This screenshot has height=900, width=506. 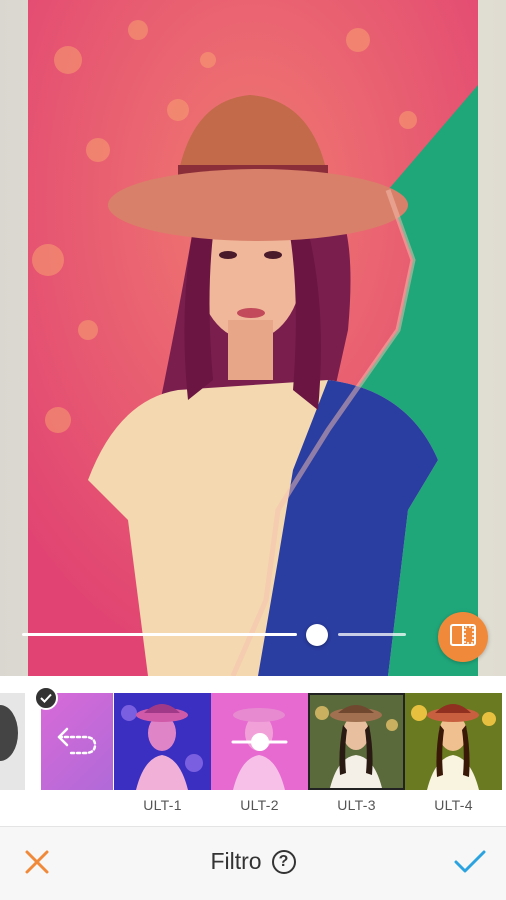 I want to click on filter-thumbnail-previous, so click(x=12, y=741).